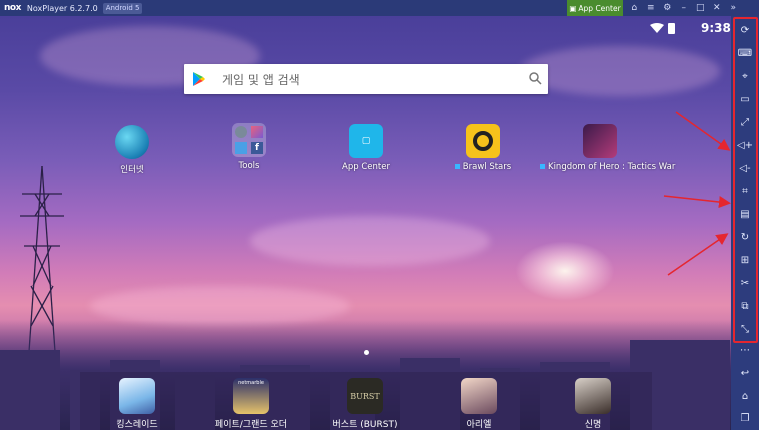 The width and height of the screenshot is (759, 430). Describe the element at coordinates (366, 79) in the screenshot. I see `play-store-search-bar: 게임 및 앱 검색` at that location.